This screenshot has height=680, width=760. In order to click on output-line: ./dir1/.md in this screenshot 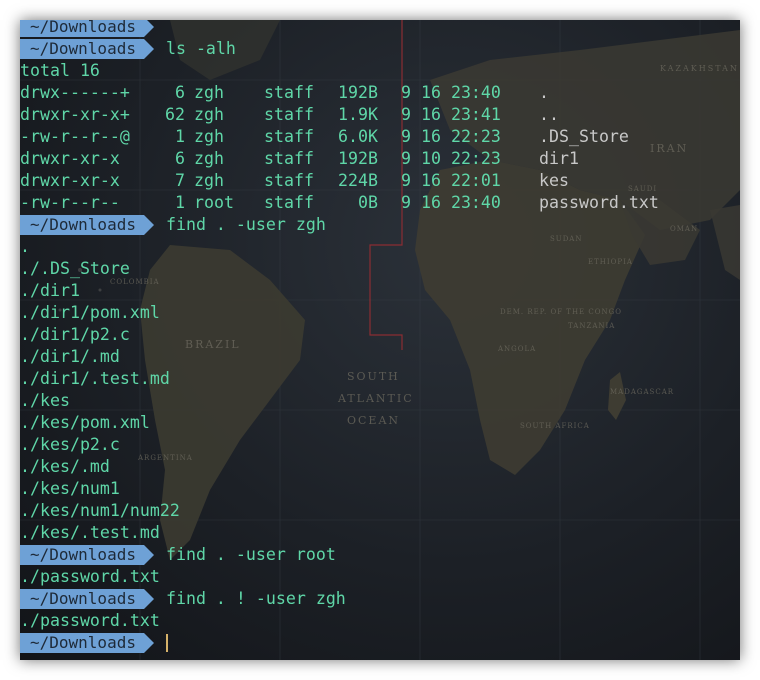, I will do `click(380, 357)`.